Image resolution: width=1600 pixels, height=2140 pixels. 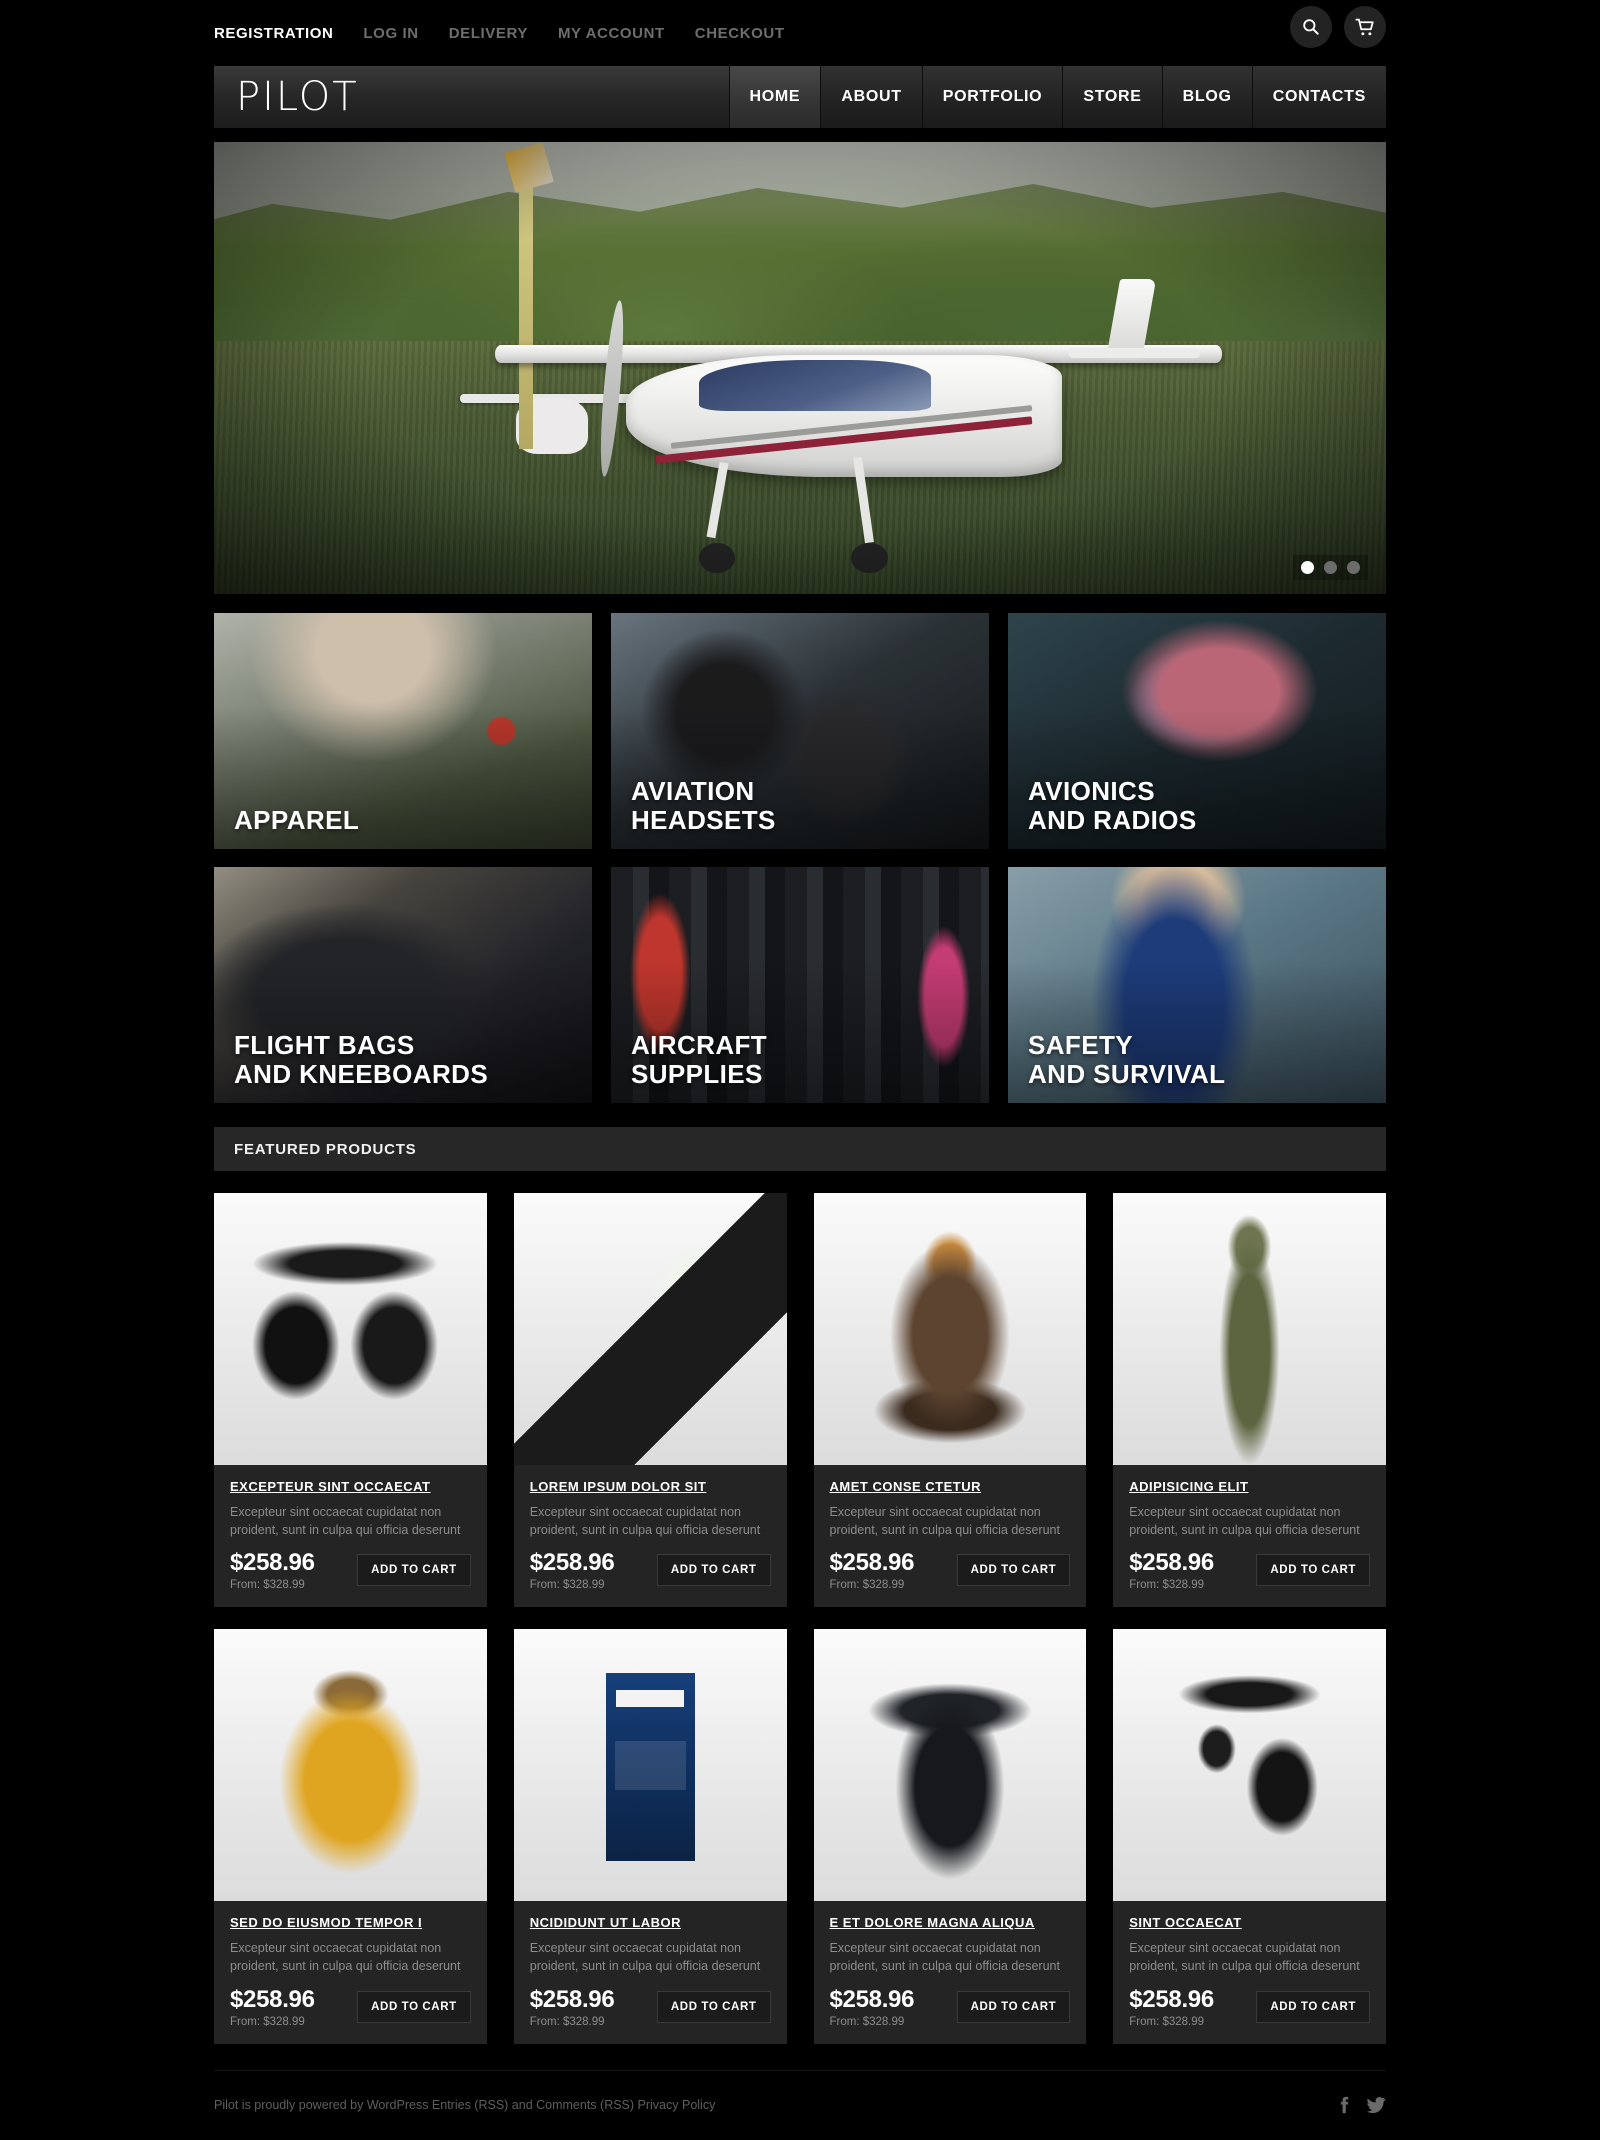 I want to click on cart-button, so click(x=1365, y=27).